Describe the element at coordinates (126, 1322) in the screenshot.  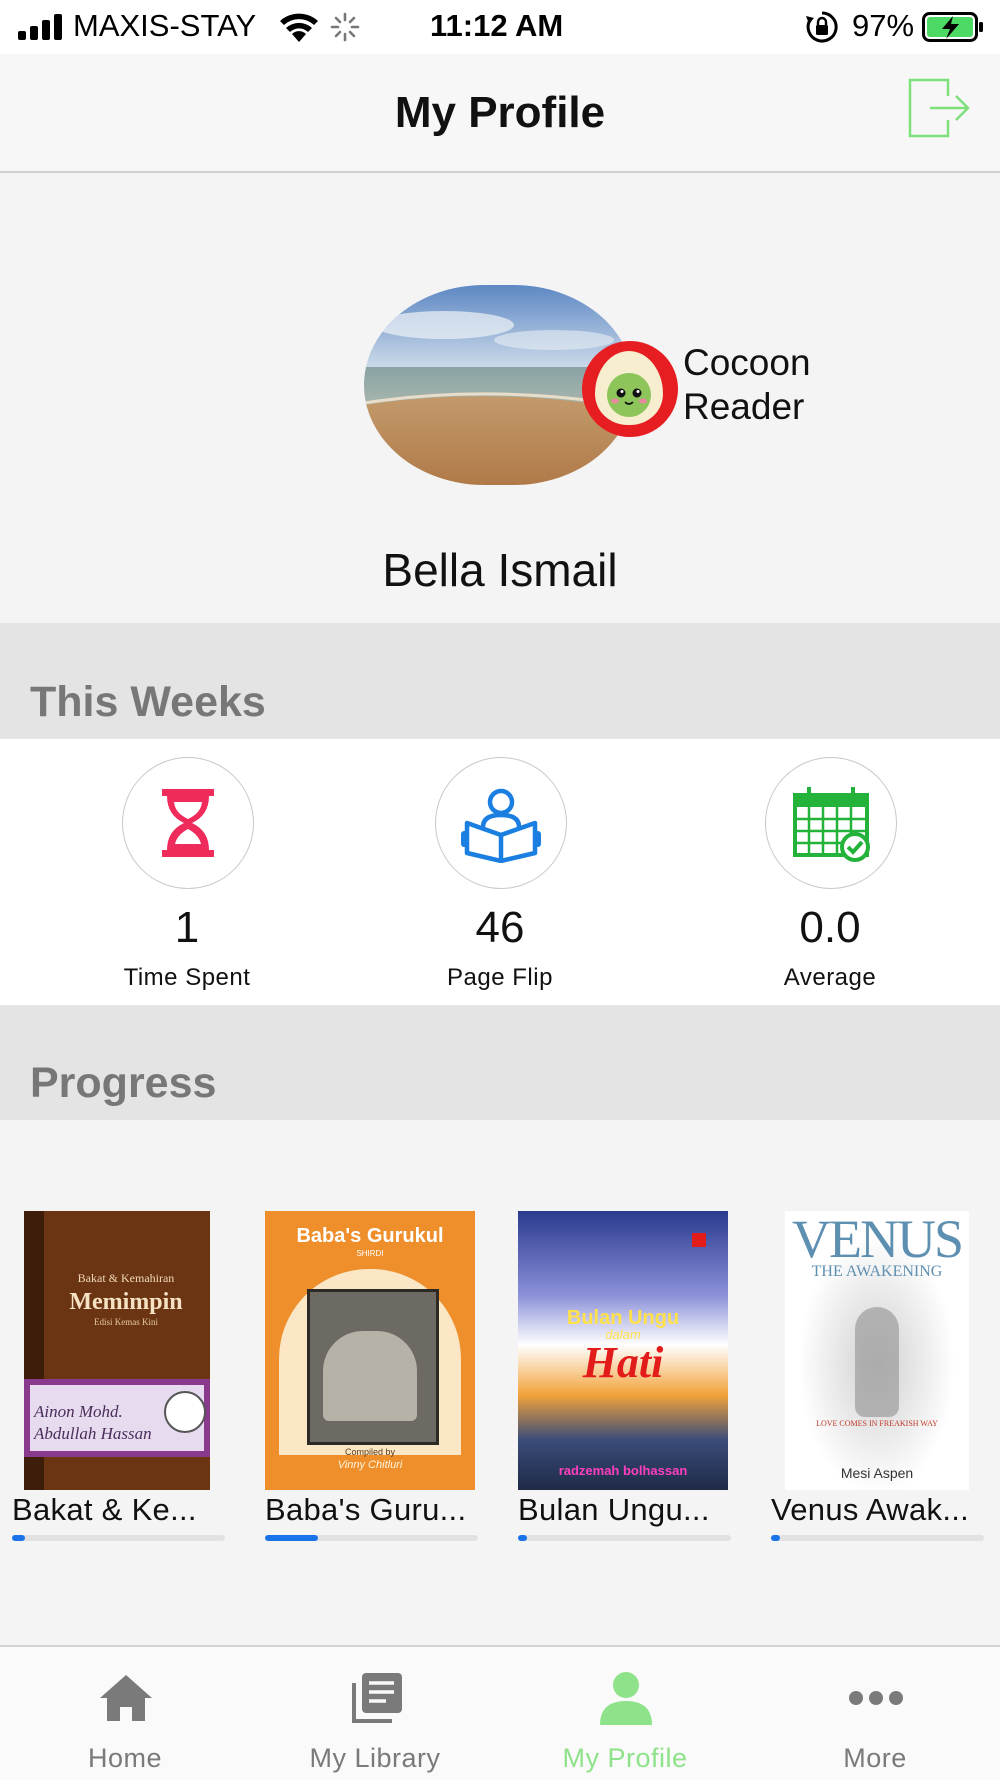
I see `cover-text: Edisi Kemas Kini` at that location.